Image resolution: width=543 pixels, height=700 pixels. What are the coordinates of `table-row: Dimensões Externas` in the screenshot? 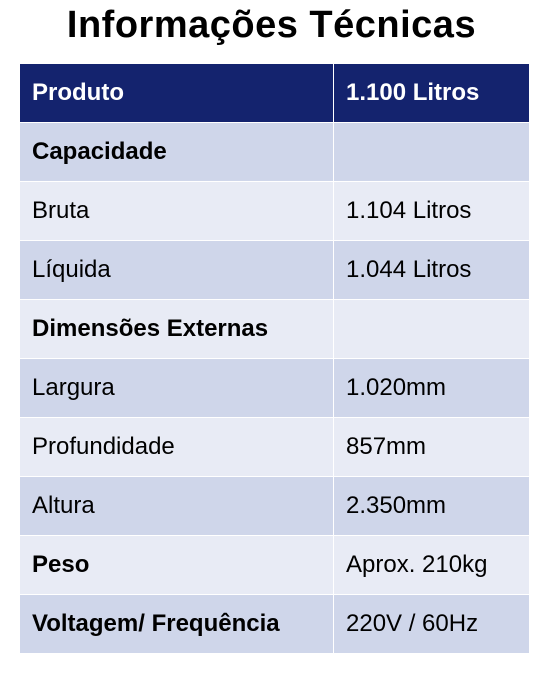 It's located at (274, 329).